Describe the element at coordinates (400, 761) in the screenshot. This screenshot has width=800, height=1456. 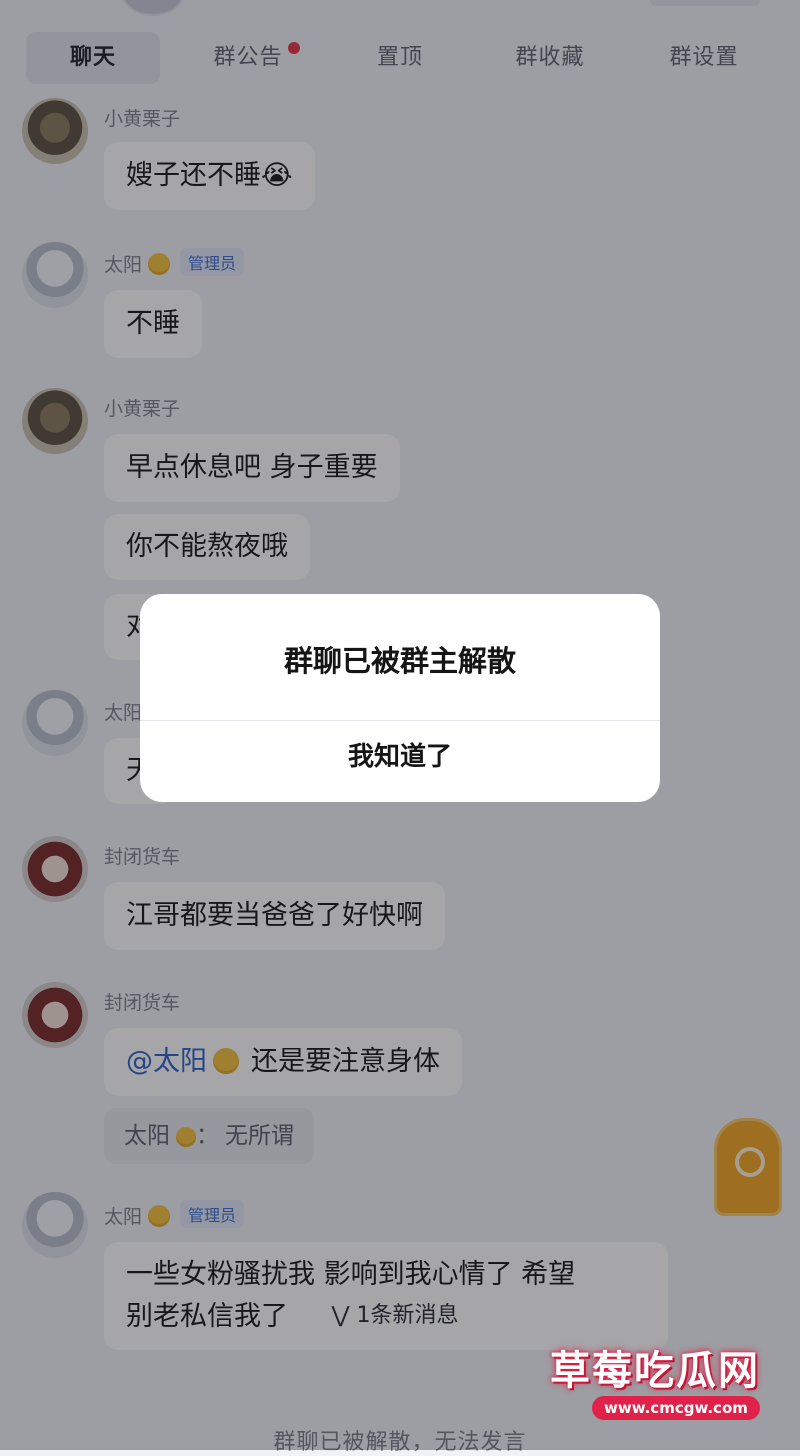
I see `acknowledge-button: 我知道了` at that location.